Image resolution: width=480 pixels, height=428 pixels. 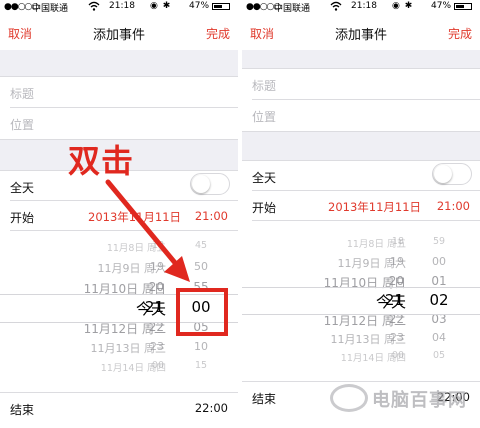 I want to click on double-tap-annotation: 双击, so click(x=101, y=161).